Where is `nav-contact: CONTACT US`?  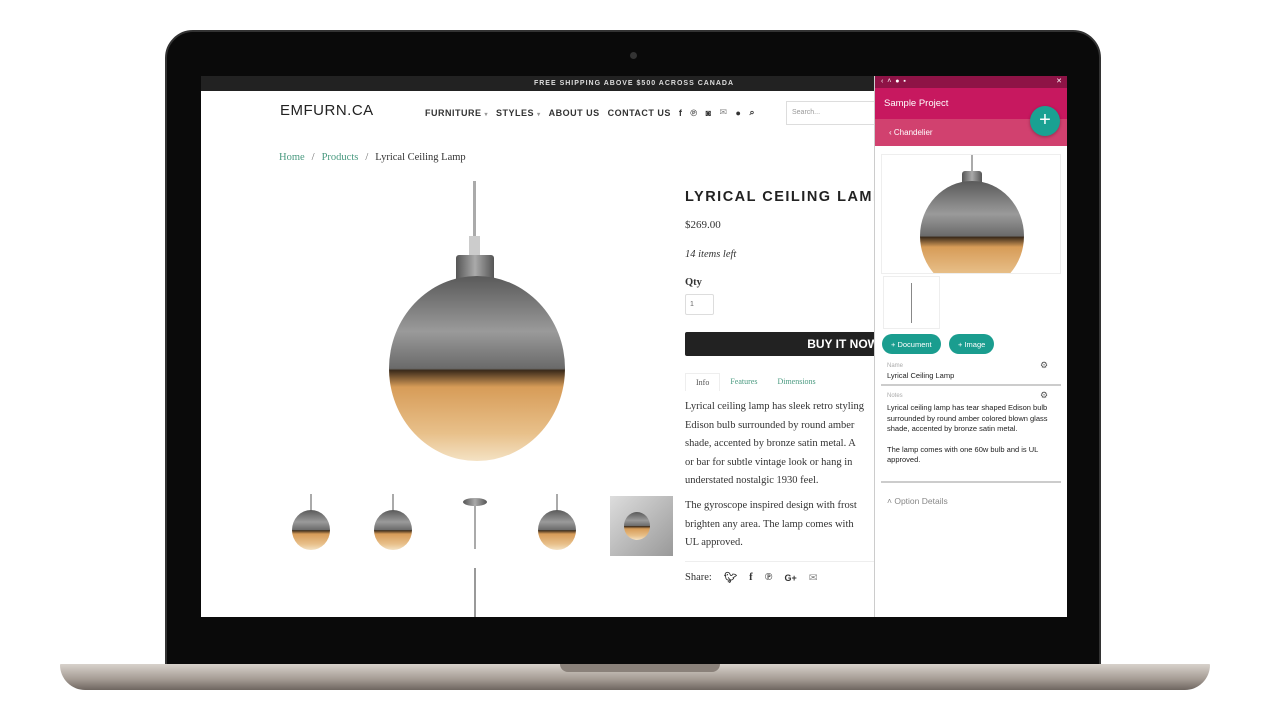
nav-contact: CONTACT US is located at coordinates (639, 113).